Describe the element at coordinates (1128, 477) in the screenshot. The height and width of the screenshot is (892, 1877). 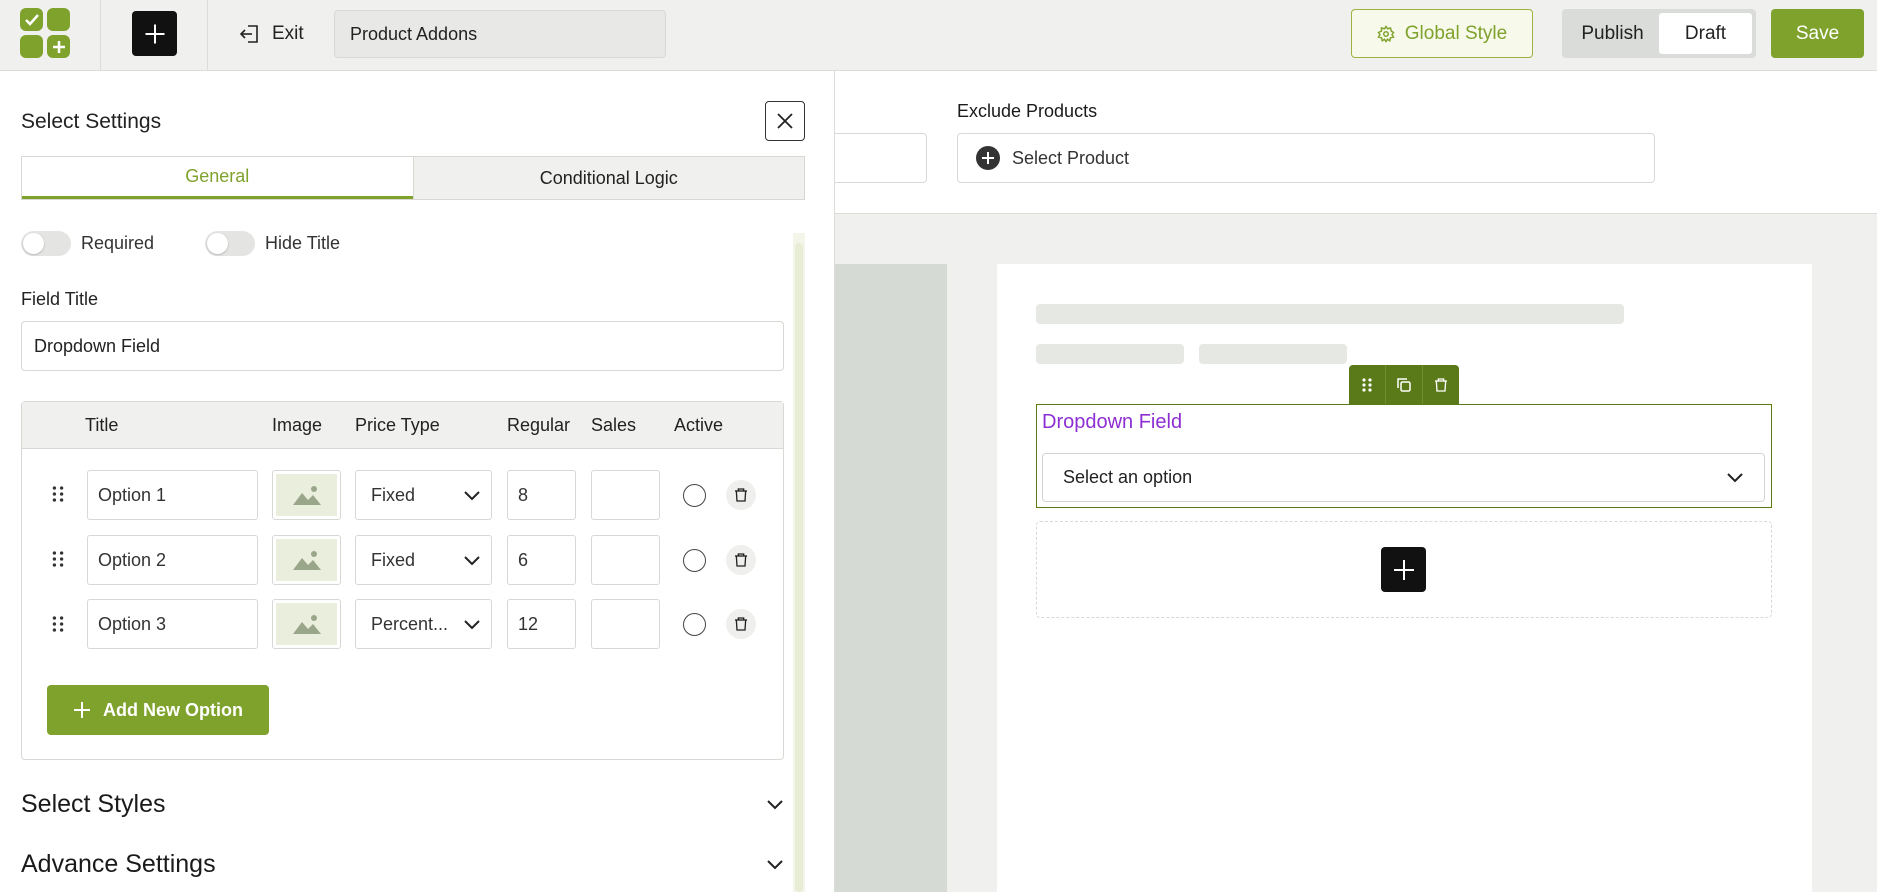
I see `preview-dropdown-placeholder: Select an option` at that location.